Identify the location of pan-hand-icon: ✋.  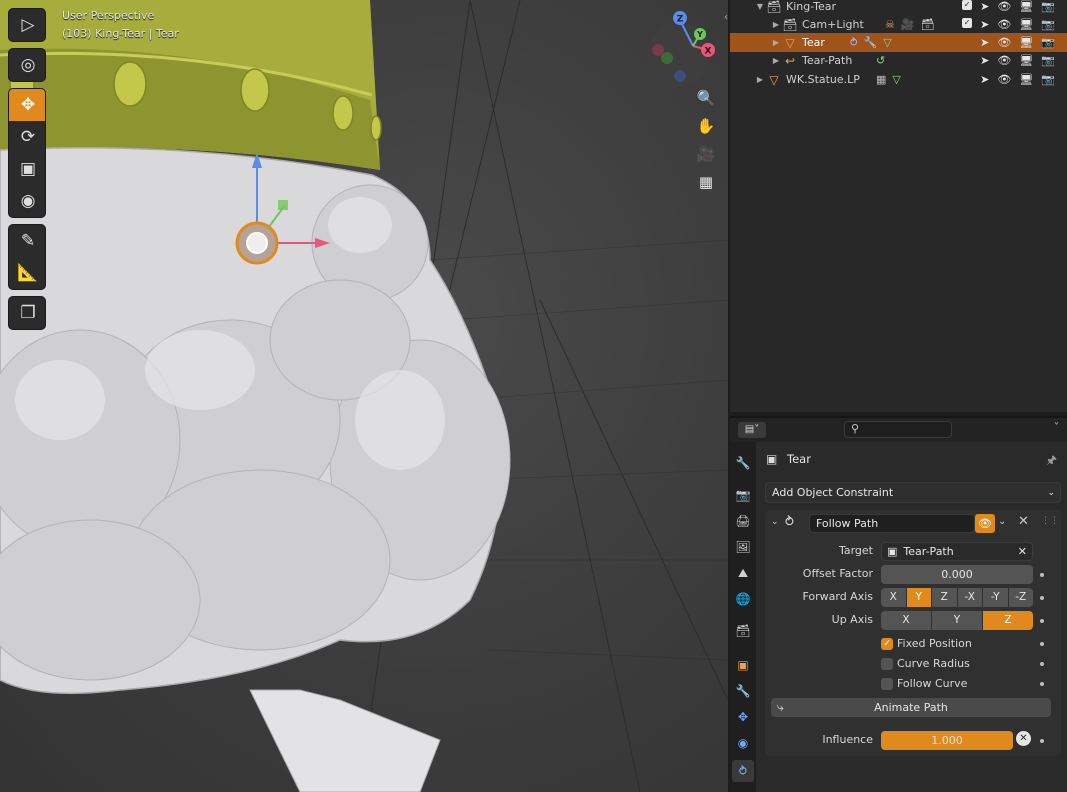
(706, 126).